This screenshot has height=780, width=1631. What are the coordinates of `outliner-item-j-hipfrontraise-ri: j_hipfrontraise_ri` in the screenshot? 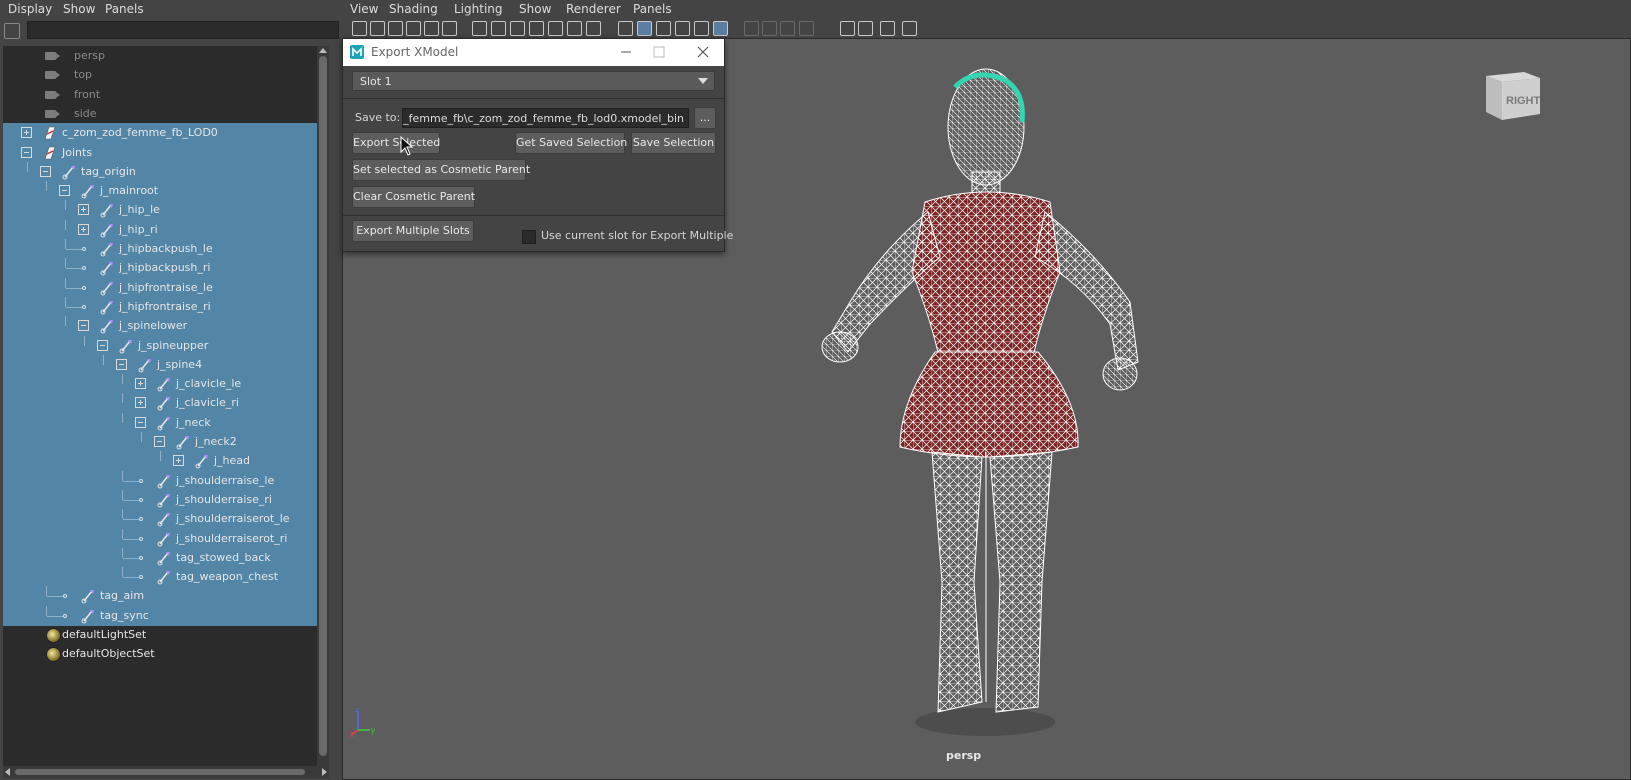 It's located at (166, 307).